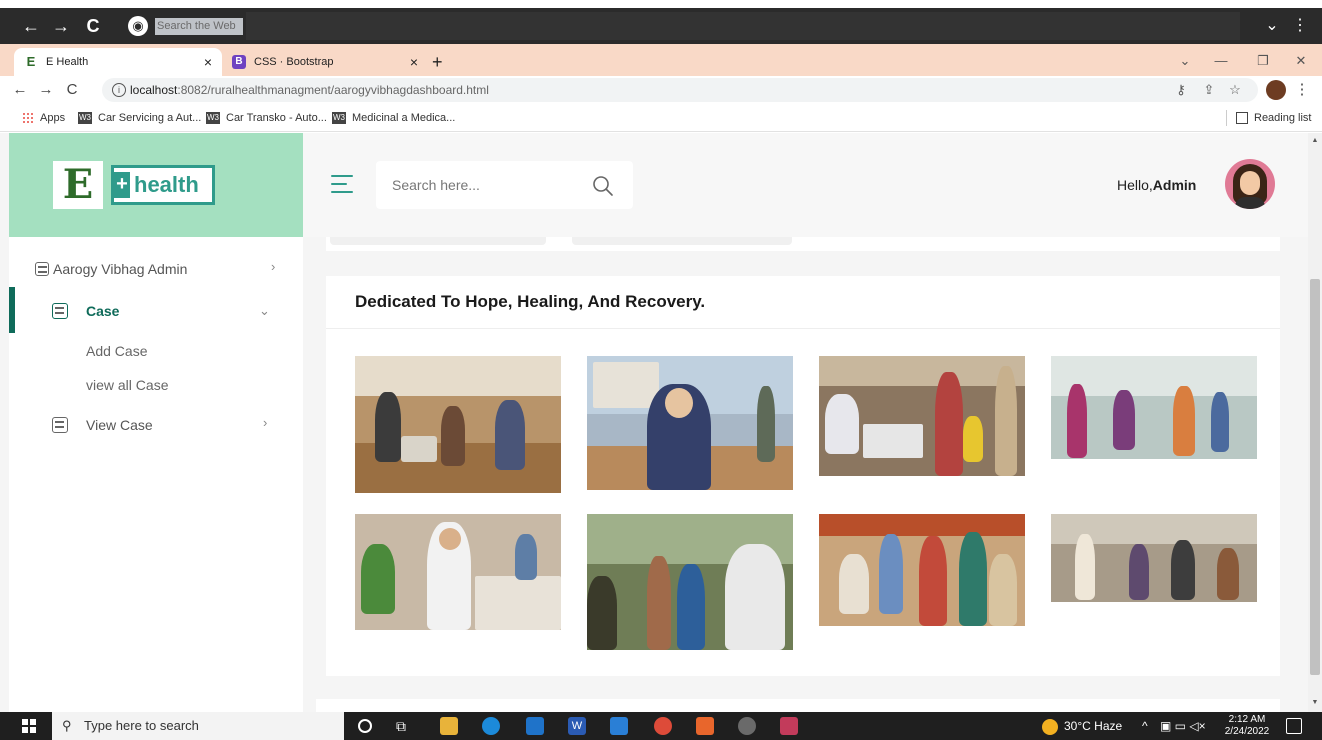  What do you see at coordinates (603, 186) in the screenshot?
I see `search-icon` at bounding box center [603, 186].